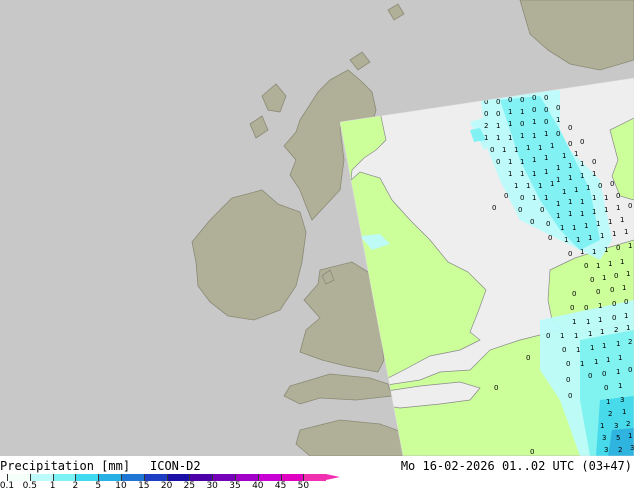  Describe the element at coordinates (333, 477) in the screenshot. I see `legend-arrow` at that location.